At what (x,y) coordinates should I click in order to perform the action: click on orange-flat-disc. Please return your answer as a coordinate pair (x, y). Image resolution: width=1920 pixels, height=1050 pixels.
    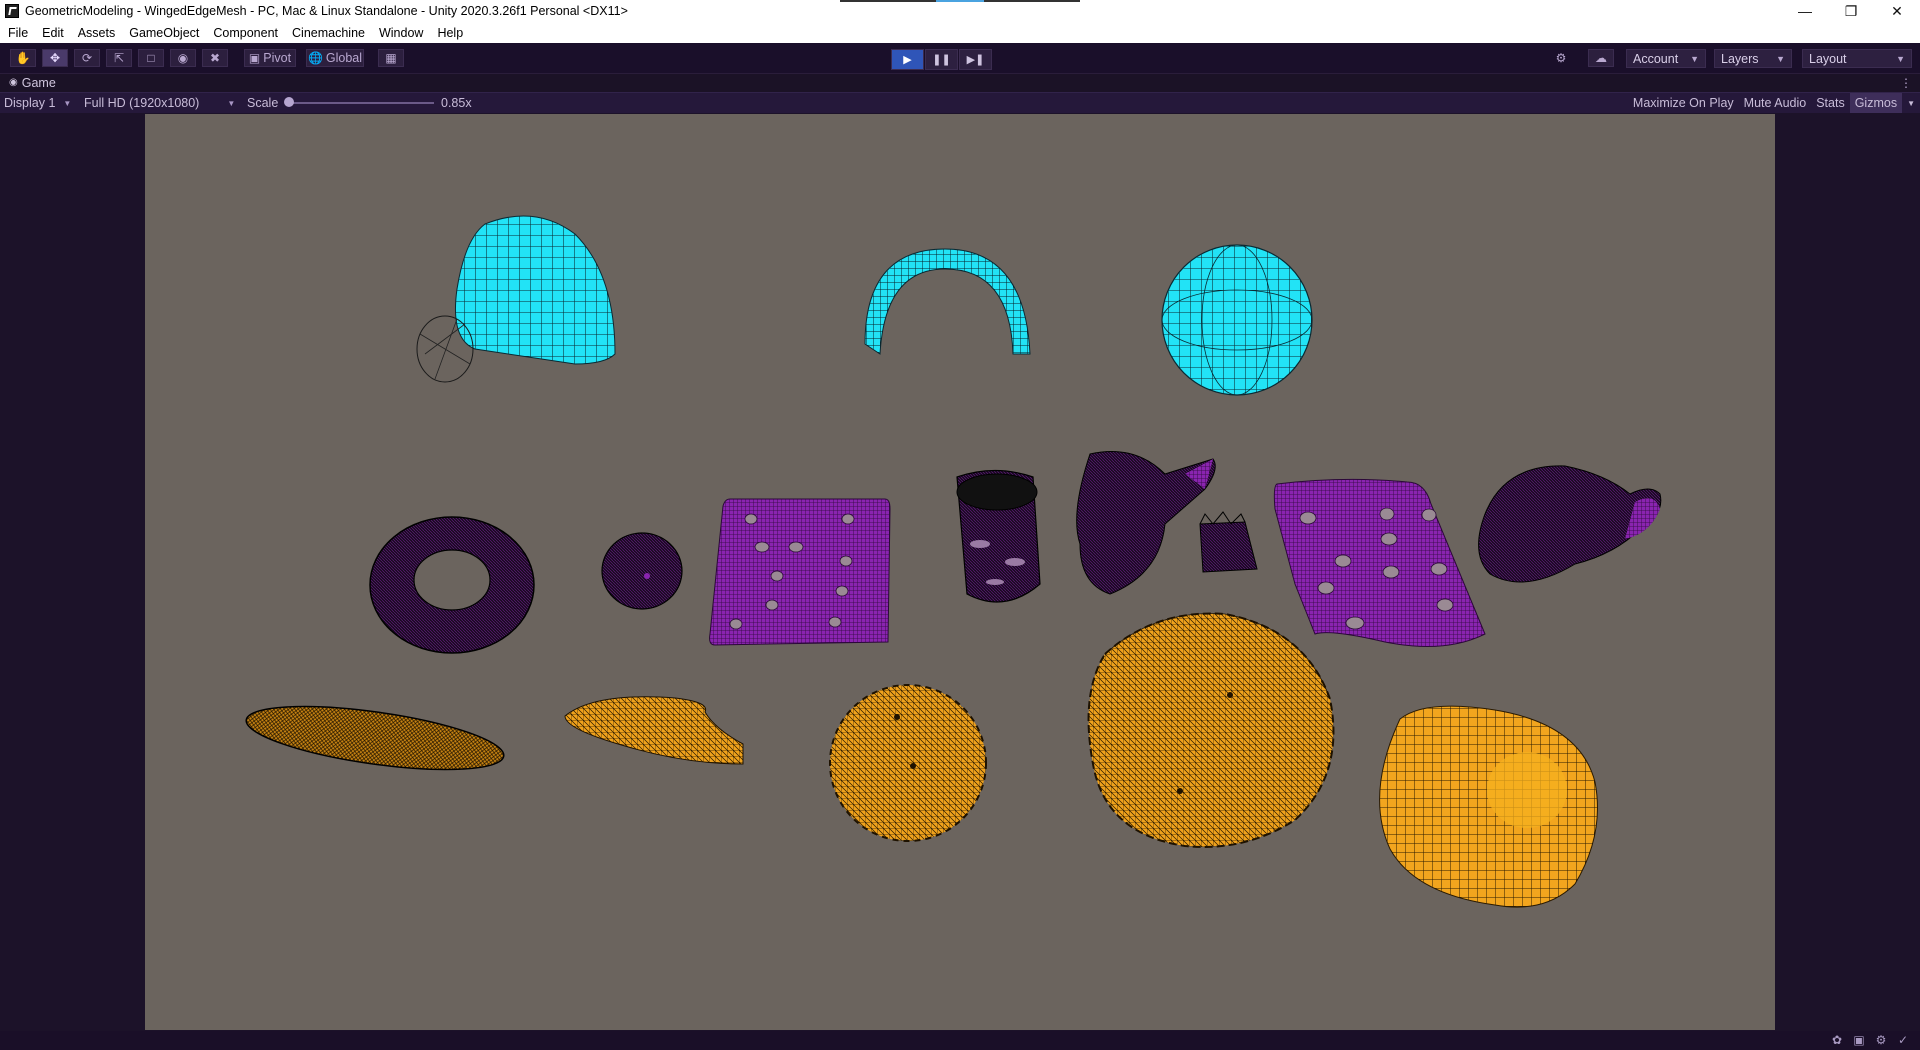
    Looking at the image, I should click on (375, 738).